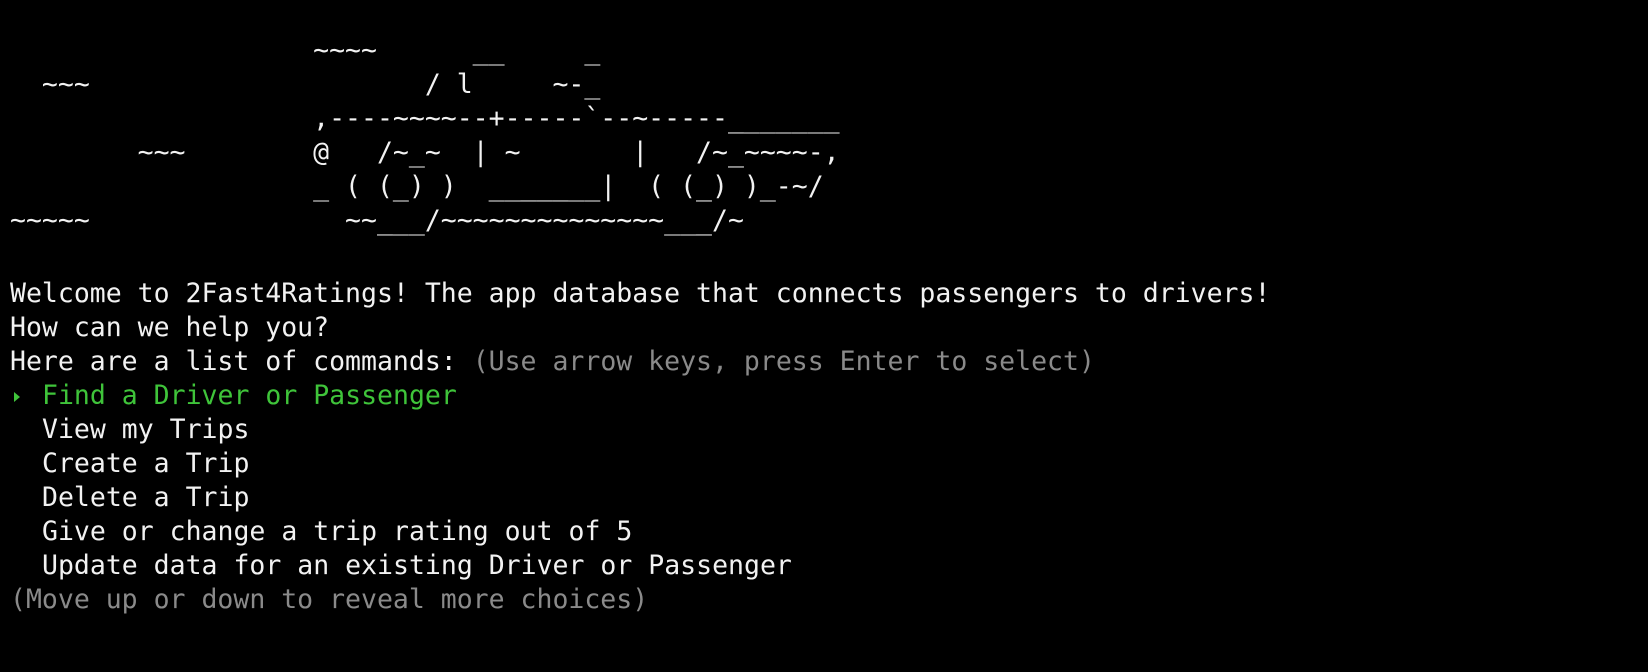  Describe the element at coordinates (329, 599) in the screenshot. I see `scroll-hint: (Move up or down to reveal more choices)` at that location.